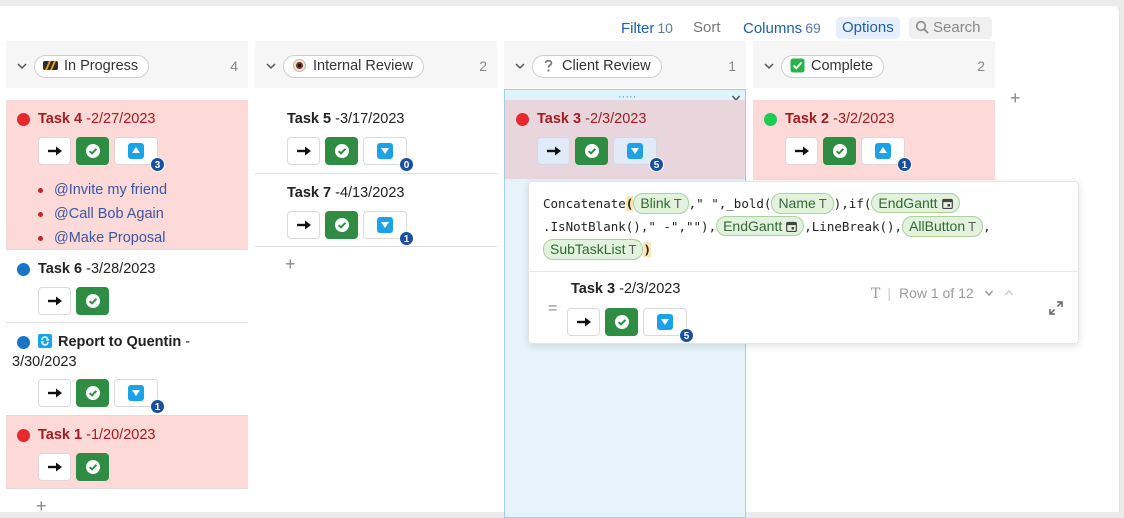 The height and width of the screenshot is (518, 1124). I want to click on card-buttons: 1, so click(392, 228).